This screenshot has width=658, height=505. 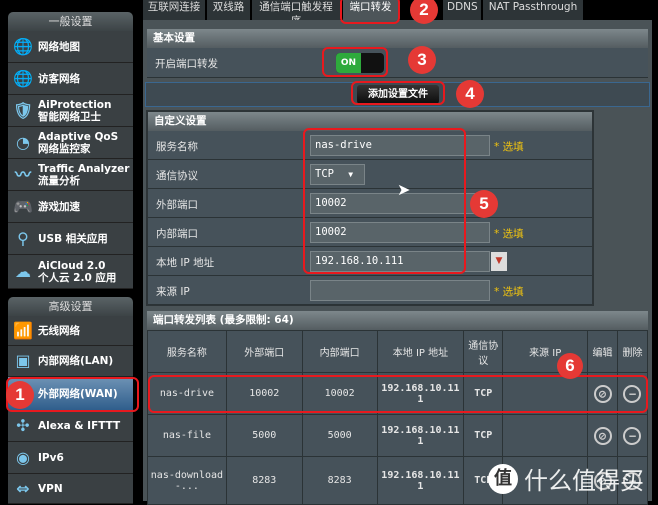 What do you see at coordinates (228, 10) in the screenshot?
I see `tab-1: 双线路` at bounding box center [228, 10].